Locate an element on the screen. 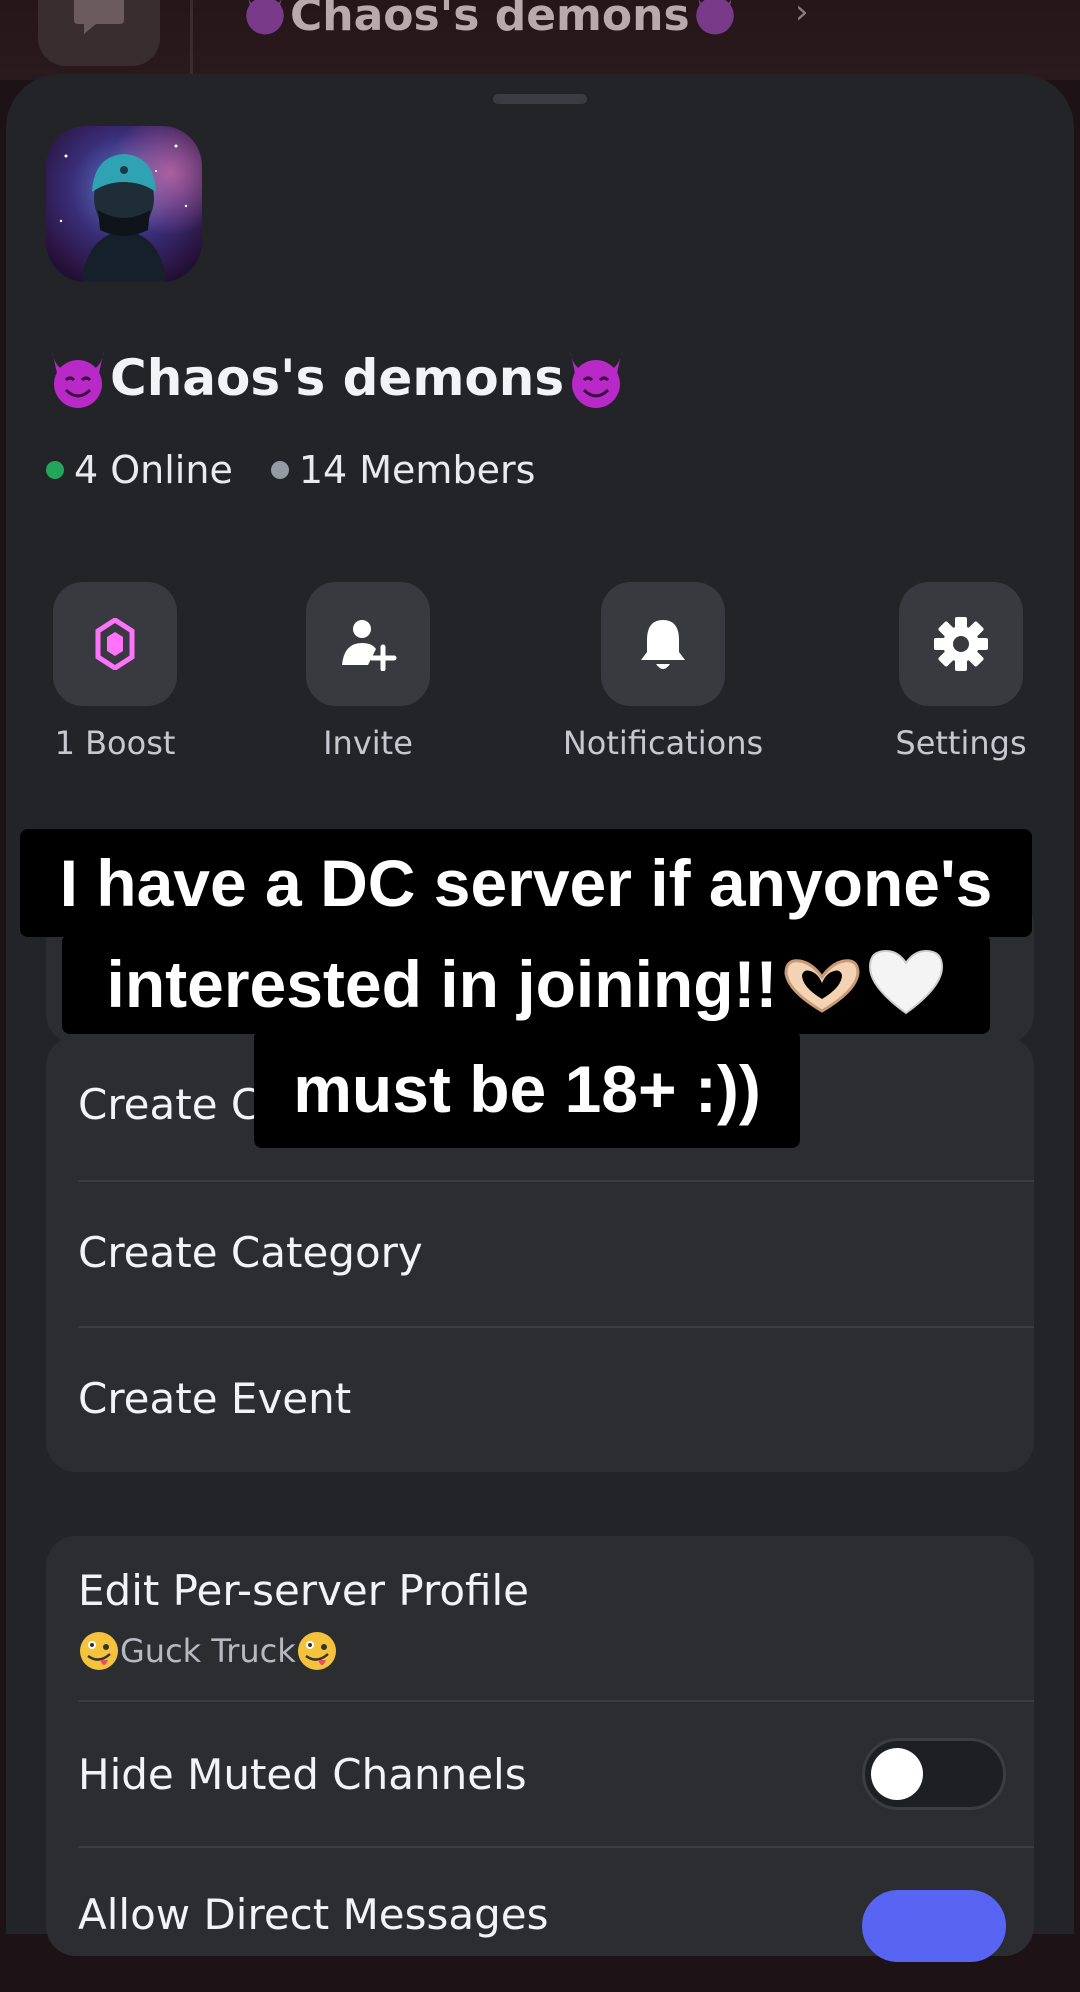  edit-server-profile-label: Edit Per-server Profile is located at coordinates (303, 1590).